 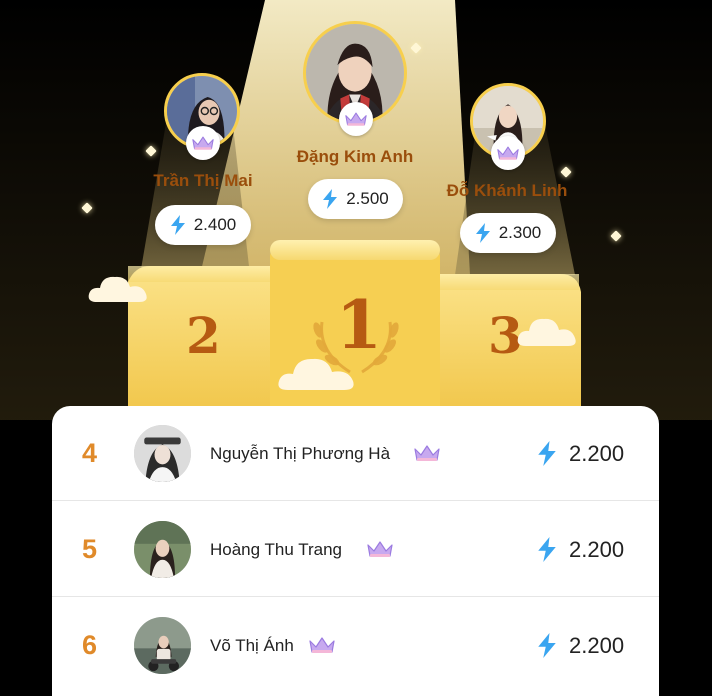 What do you see at coordinates (507, 190) in the screenshot?
I see `top-name-rank-3: Đỗ Khánh Linh` at bounding box center [507, 190].